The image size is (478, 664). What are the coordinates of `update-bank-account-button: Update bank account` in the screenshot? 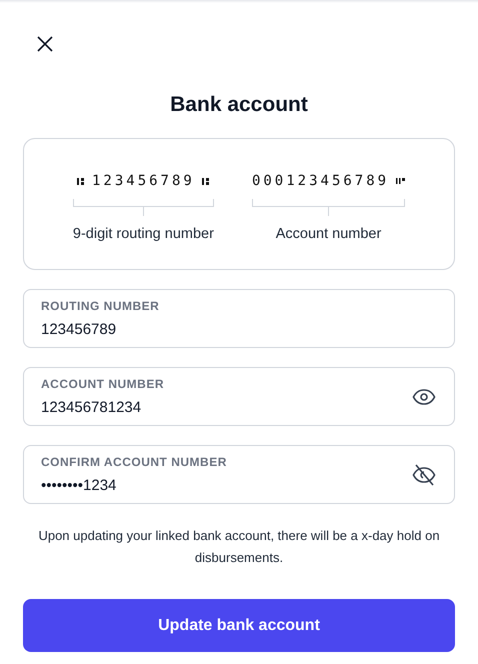 It's located at (239, 625).